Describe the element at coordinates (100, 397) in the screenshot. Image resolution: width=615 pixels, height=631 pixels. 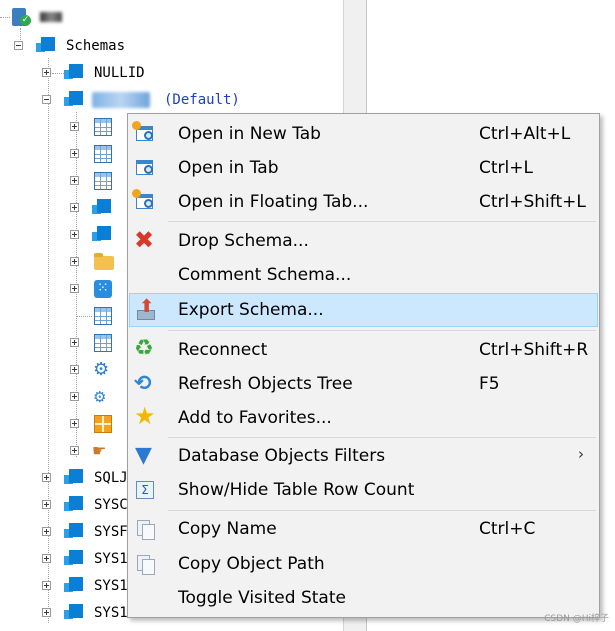
I see `tree-item-functions: ⚙` at that location.